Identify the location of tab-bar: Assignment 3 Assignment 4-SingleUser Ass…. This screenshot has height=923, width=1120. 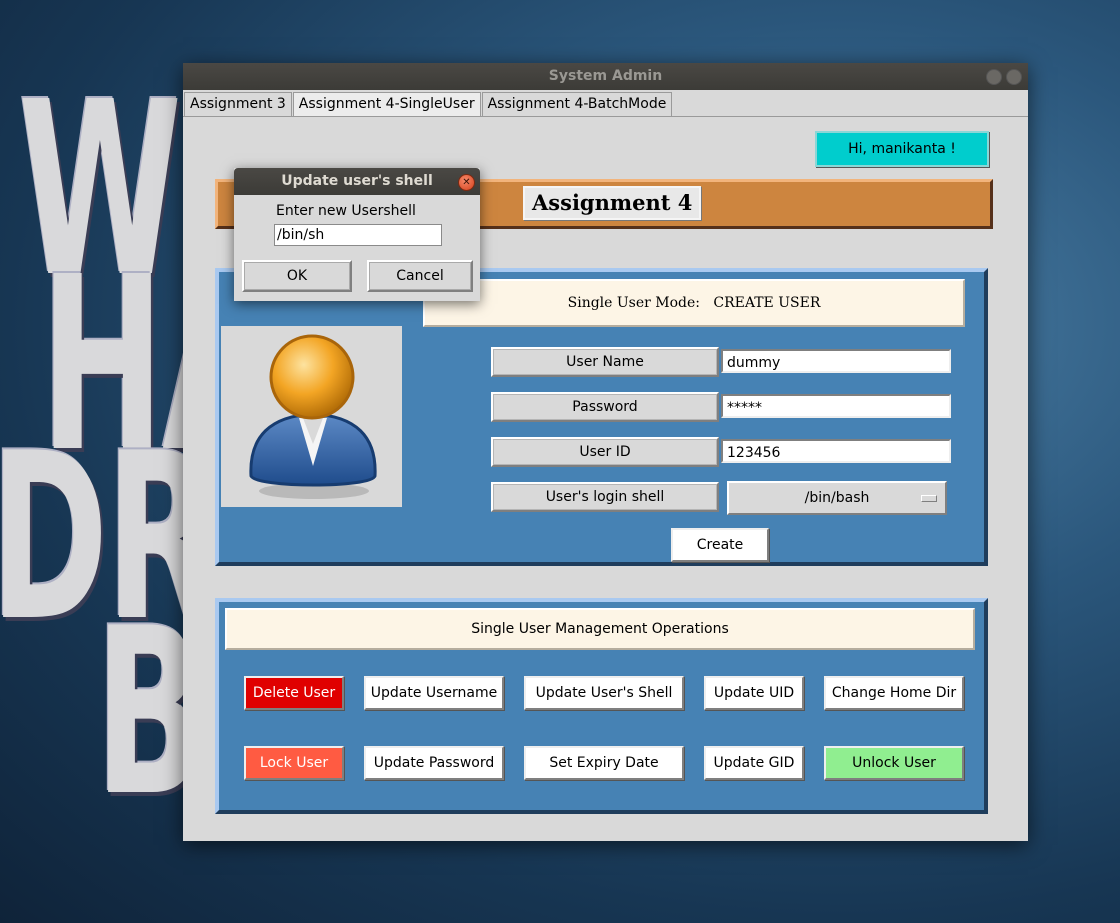
(428, 104).